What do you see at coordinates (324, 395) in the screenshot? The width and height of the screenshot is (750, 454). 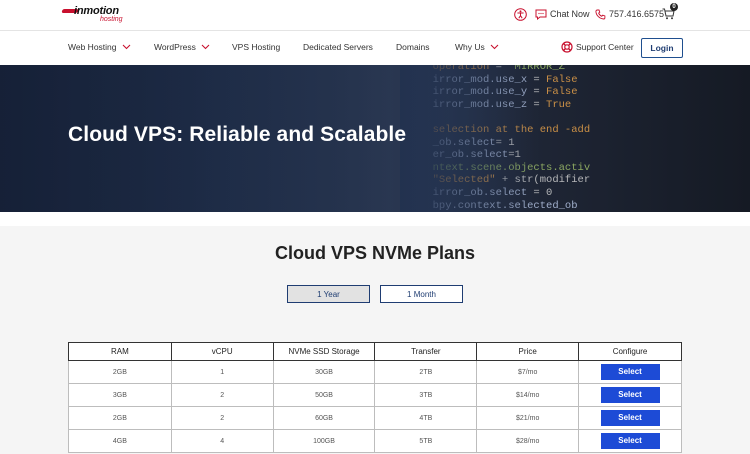 I see `cell-storage: 50GB` at bounding box center [324, 395].